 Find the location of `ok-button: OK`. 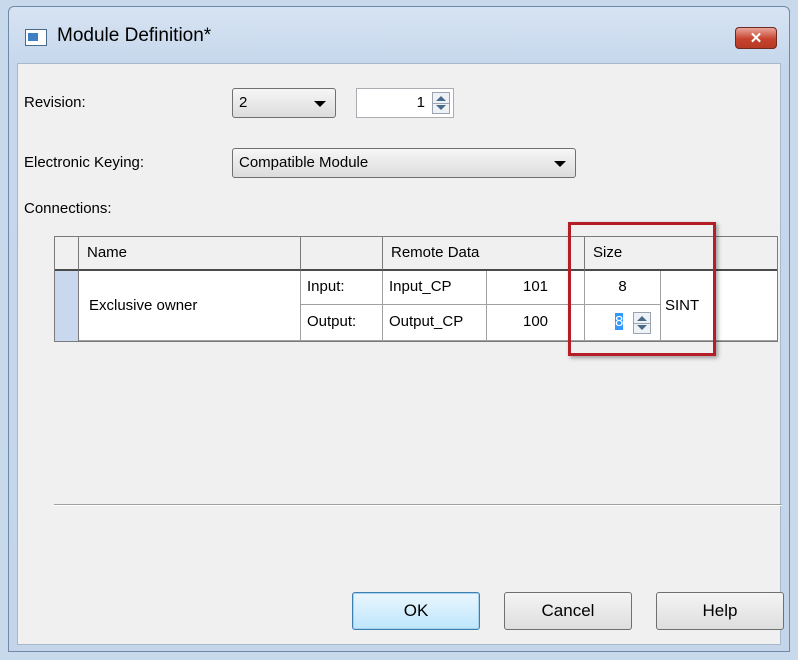

ok-button: OK is located at coordinates (416, 611).